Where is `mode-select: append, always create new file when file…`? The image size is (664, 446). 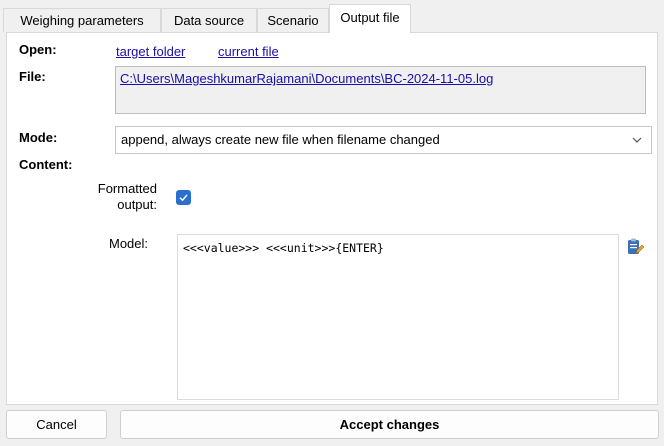 mode-select: append, always create new file when file… is located at coordinates (383, 140).